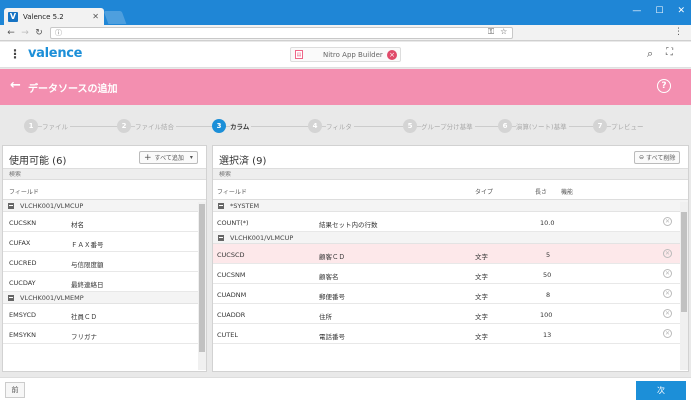 The image size is (691, 403). I want to click on list-item: EMSYKN フリガナ, so click(104, 334).